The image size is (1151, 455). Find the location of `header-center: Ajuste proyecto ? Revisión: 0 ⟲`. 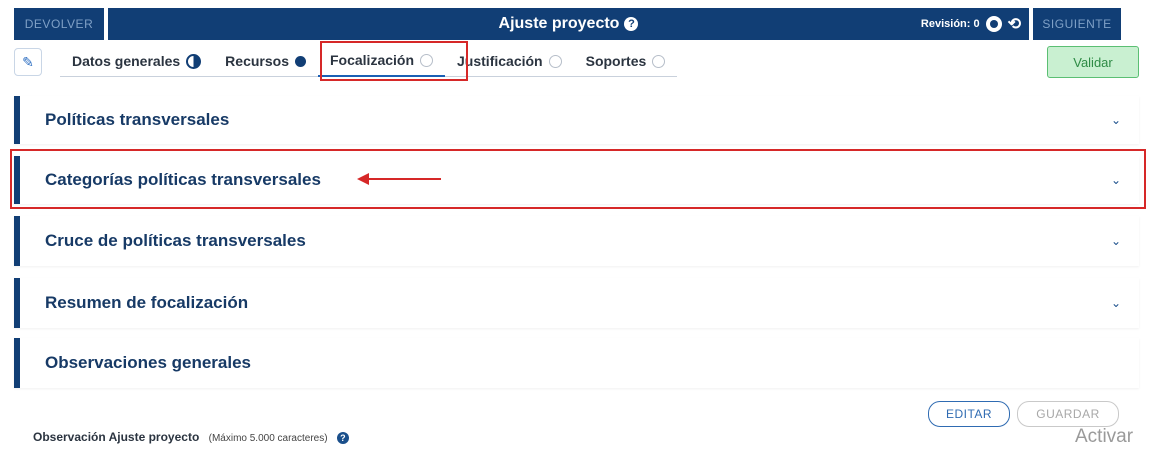

header-center: Ajuste proyecto ? Revisión: 0 ⟲ is located at coordinates (568, 24).